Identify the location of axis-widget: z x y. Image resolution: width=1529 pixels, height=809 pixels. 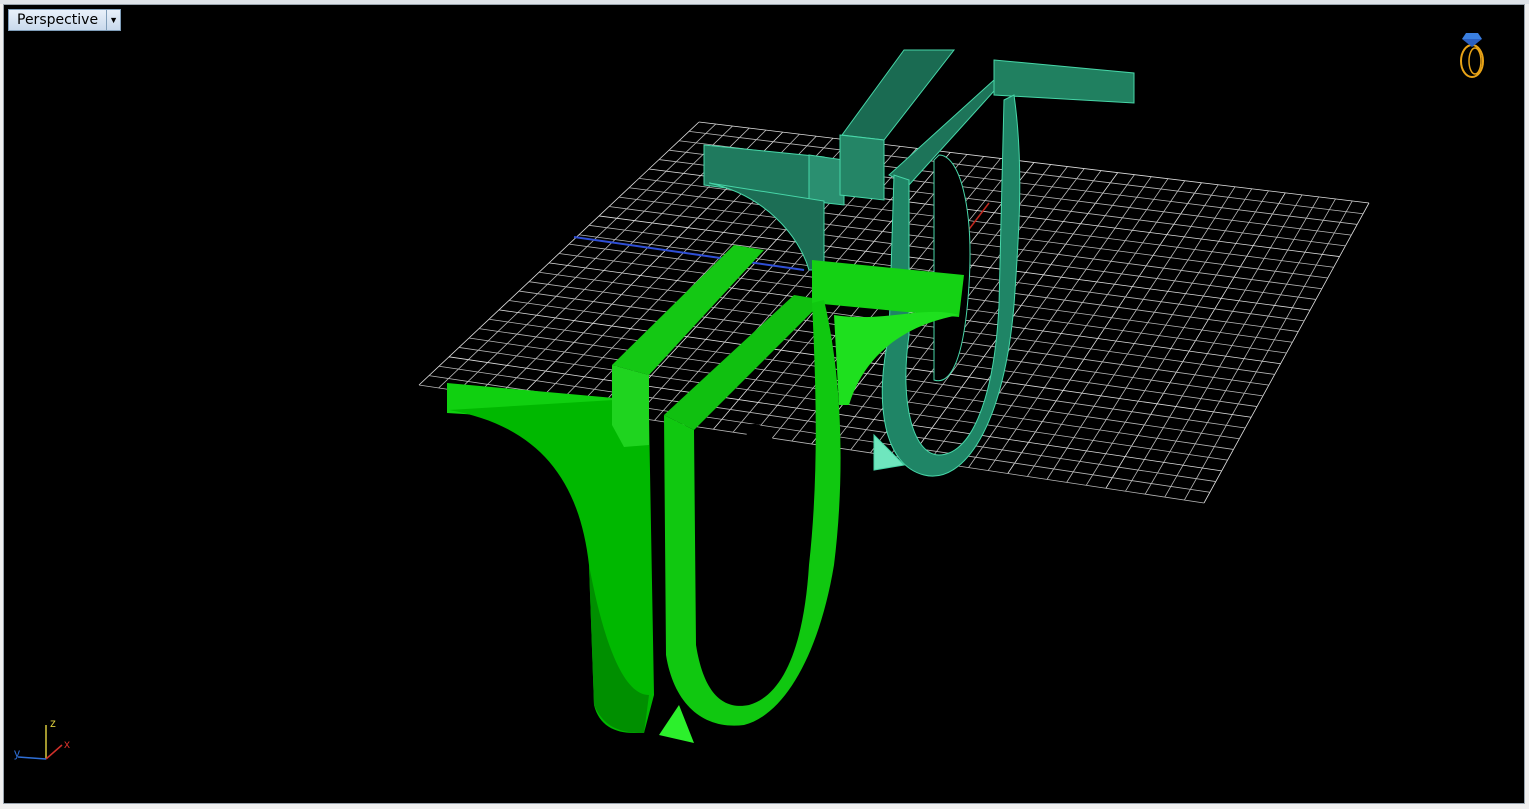
(42, 738).